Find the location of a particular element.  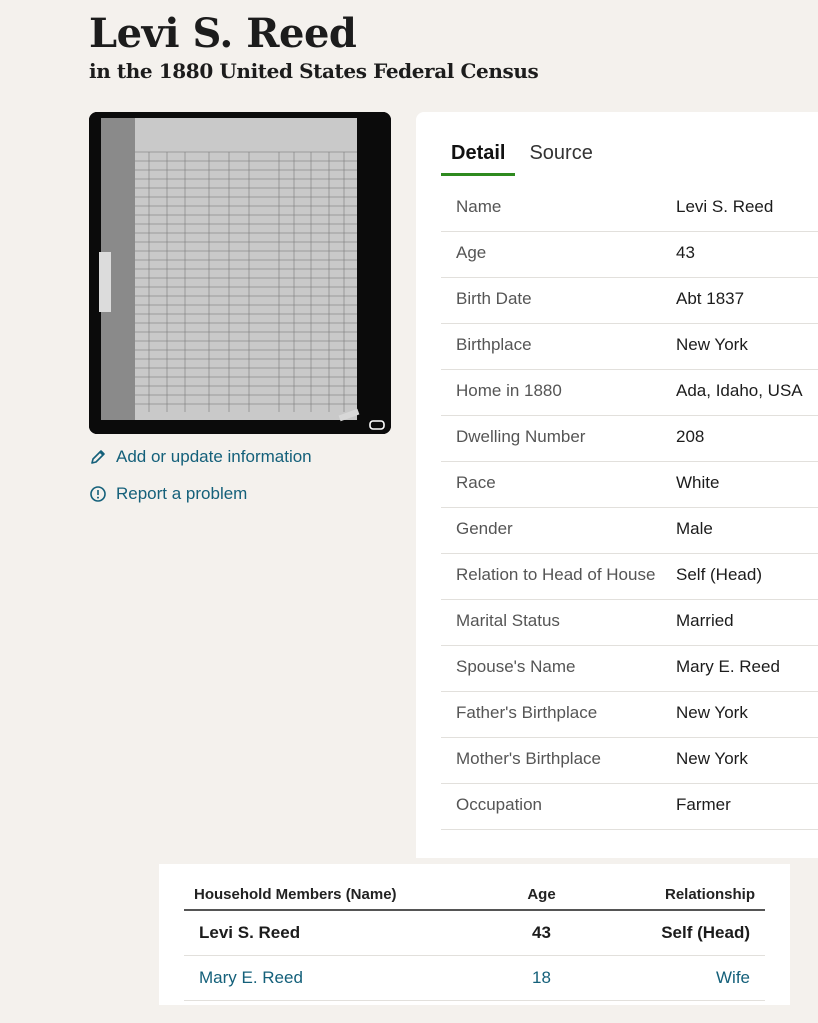

detail-value: 208 is located at coordinates (690, 436).